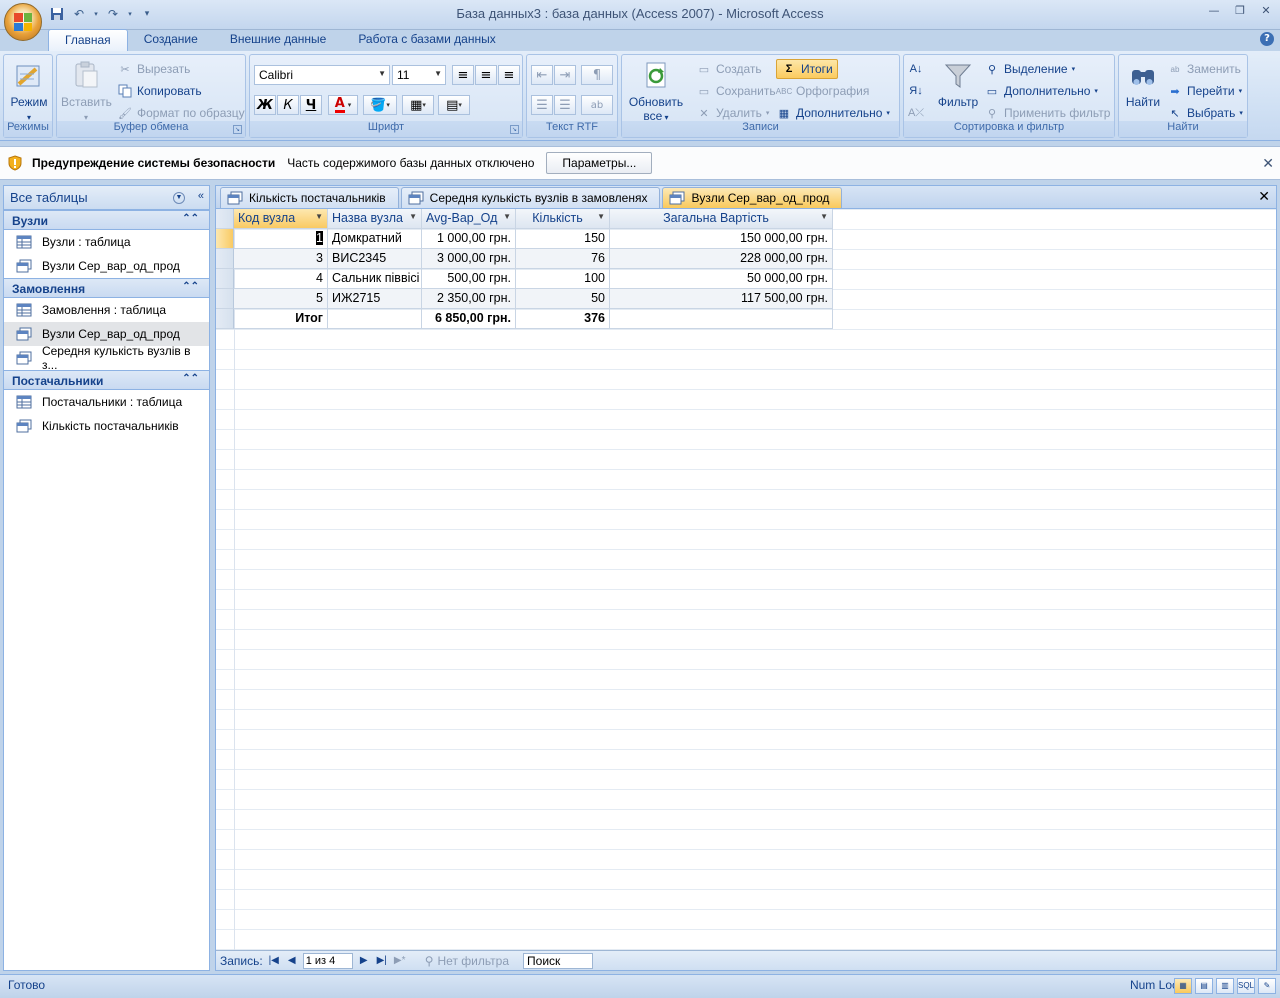 The width and height of the screenshot is (1280, 998). What do you see at coordinates (201, 196) in the screenshot?
I see `collapse-pane-icon: «` at bounding box center [201, 196].